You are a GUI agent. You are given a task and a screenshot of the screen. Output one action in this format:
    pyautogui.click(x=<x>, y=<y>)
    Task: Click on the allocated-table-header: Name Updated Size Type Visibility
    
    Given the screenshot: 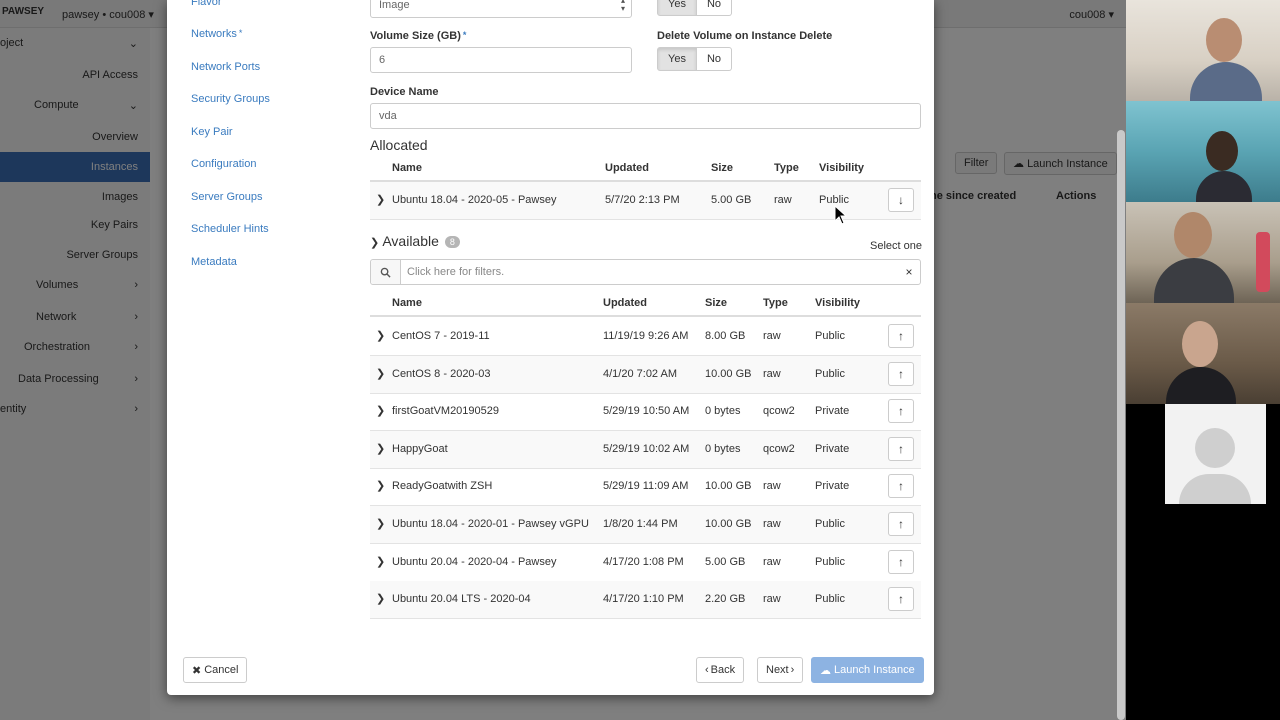 What is the action you would take?
    pyautogui.click(x=645, y=167)
    